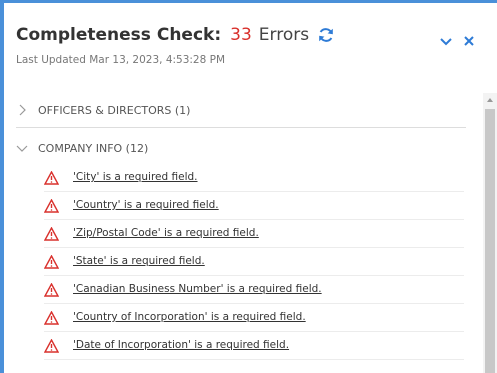  Describe the element at coordinates (139, 261) in the screenshot. I see `error-link: 'State' is a required field.` at that location.